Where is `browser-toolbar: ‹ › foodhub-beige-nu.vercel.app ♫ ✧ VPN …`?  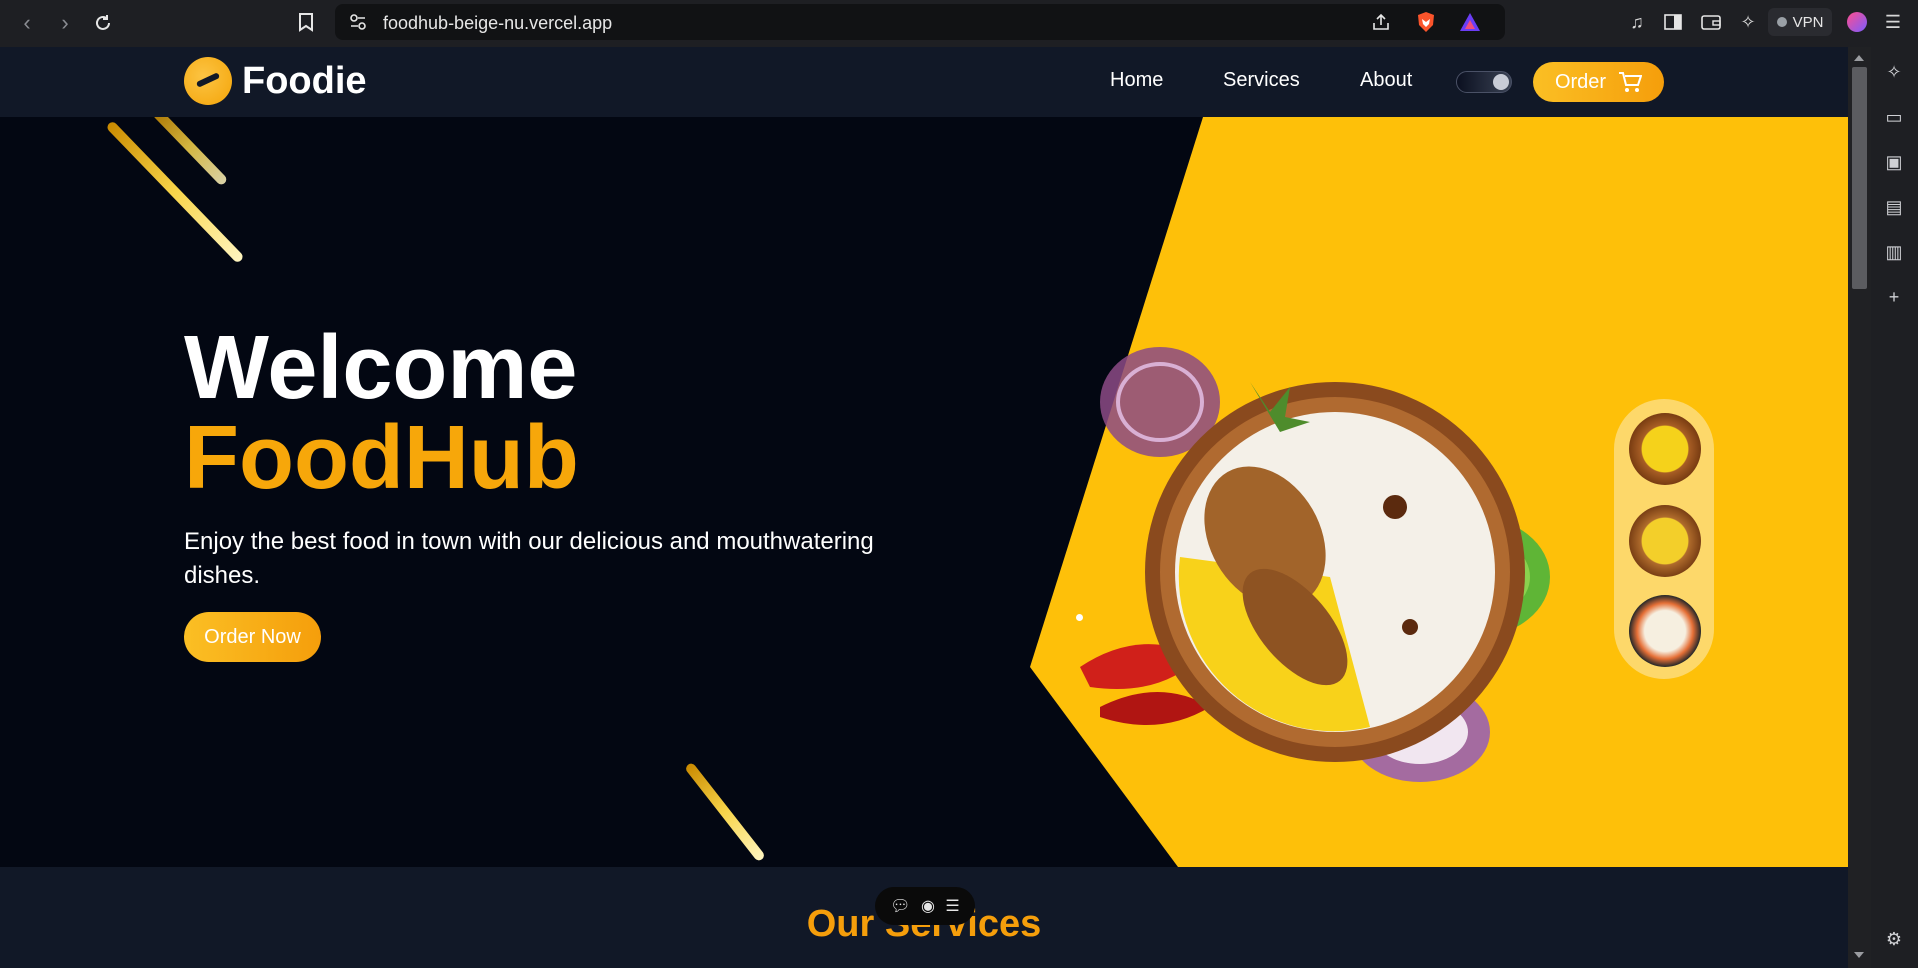 browser-toolbar: ‹ › foodhub-beige-nu.vercel.app ♫ ✧ VPN … is located at coordinates (959, 23).